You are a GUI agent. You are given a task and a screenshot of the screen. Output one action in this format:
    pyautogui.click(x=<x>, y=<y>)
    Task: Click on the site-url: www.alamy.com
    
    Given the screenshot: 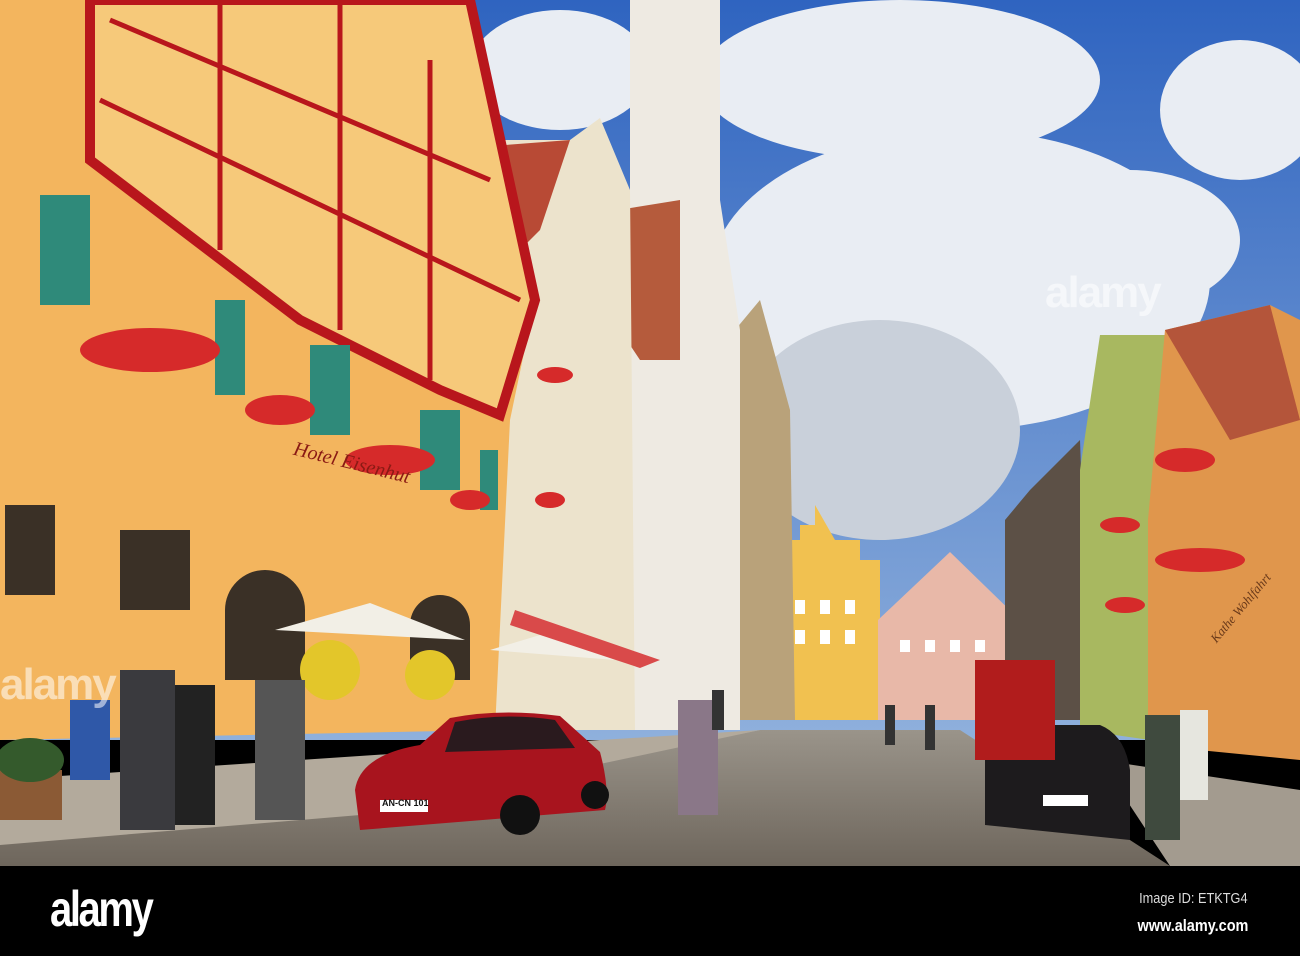 What is the action you would take?
    pyautogui.click(x=1192, y=925)
    